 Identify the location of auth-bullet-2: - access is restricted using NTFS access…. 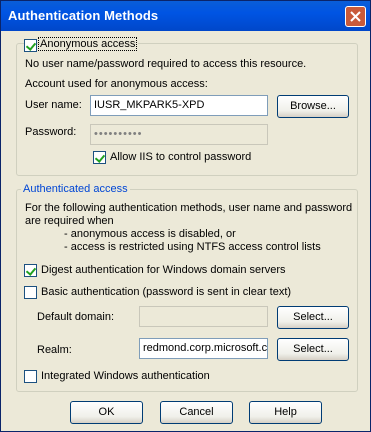
(192, 247).